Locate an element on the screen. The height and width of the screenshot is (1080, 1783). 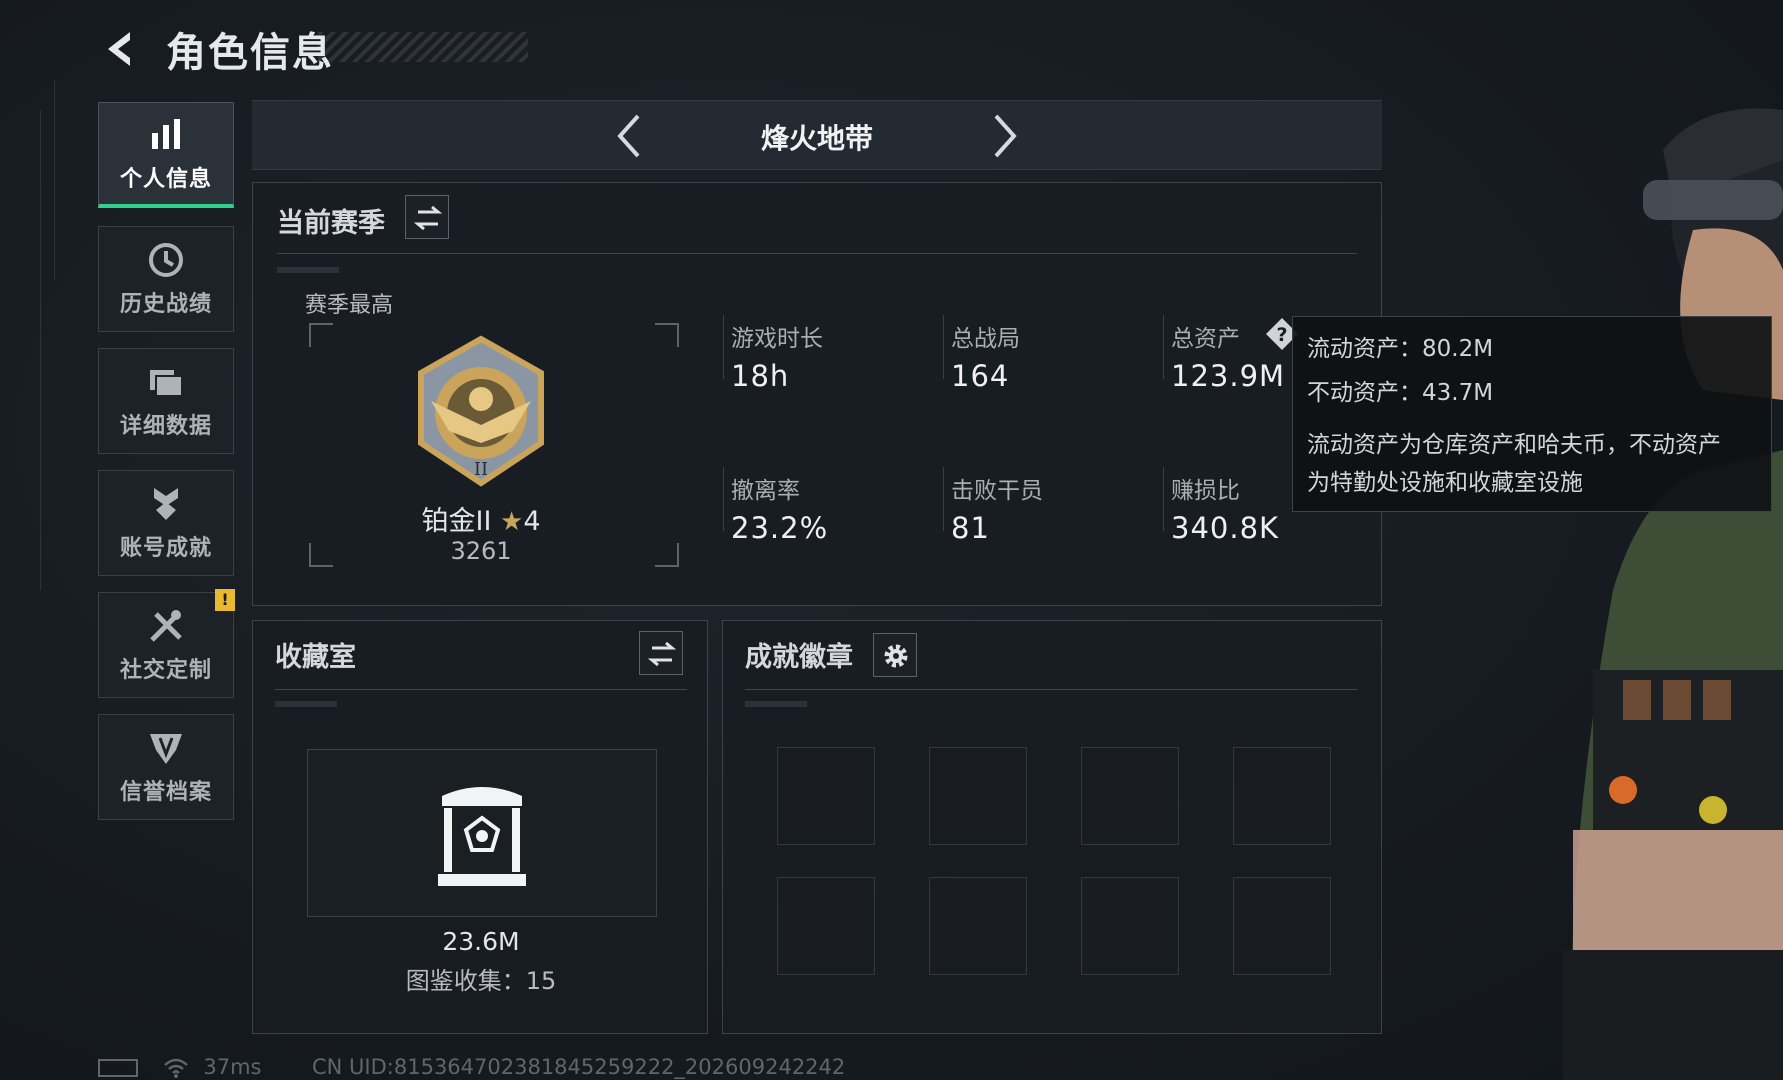
tools-icon is located at coordinates (166, 626).